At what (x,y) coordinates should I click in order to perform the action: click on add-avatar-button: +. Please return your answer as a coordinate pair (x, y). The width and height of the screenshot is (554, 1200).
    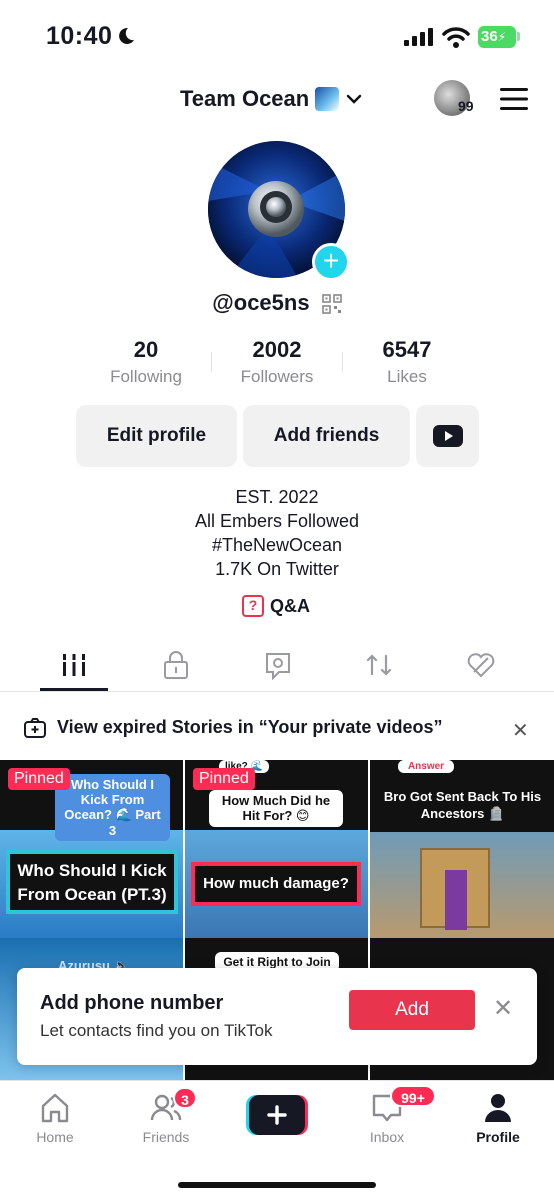
    Looking at the image, I should click on (331, 262).